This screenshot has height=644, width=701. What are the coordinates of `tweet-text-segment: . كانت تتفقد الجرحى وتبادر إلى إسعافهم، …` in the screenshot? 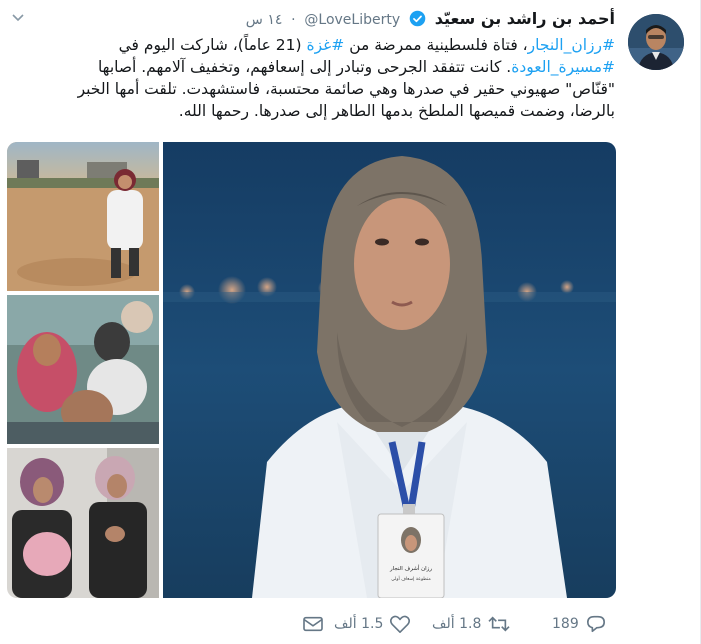 It's located at (304, 67).